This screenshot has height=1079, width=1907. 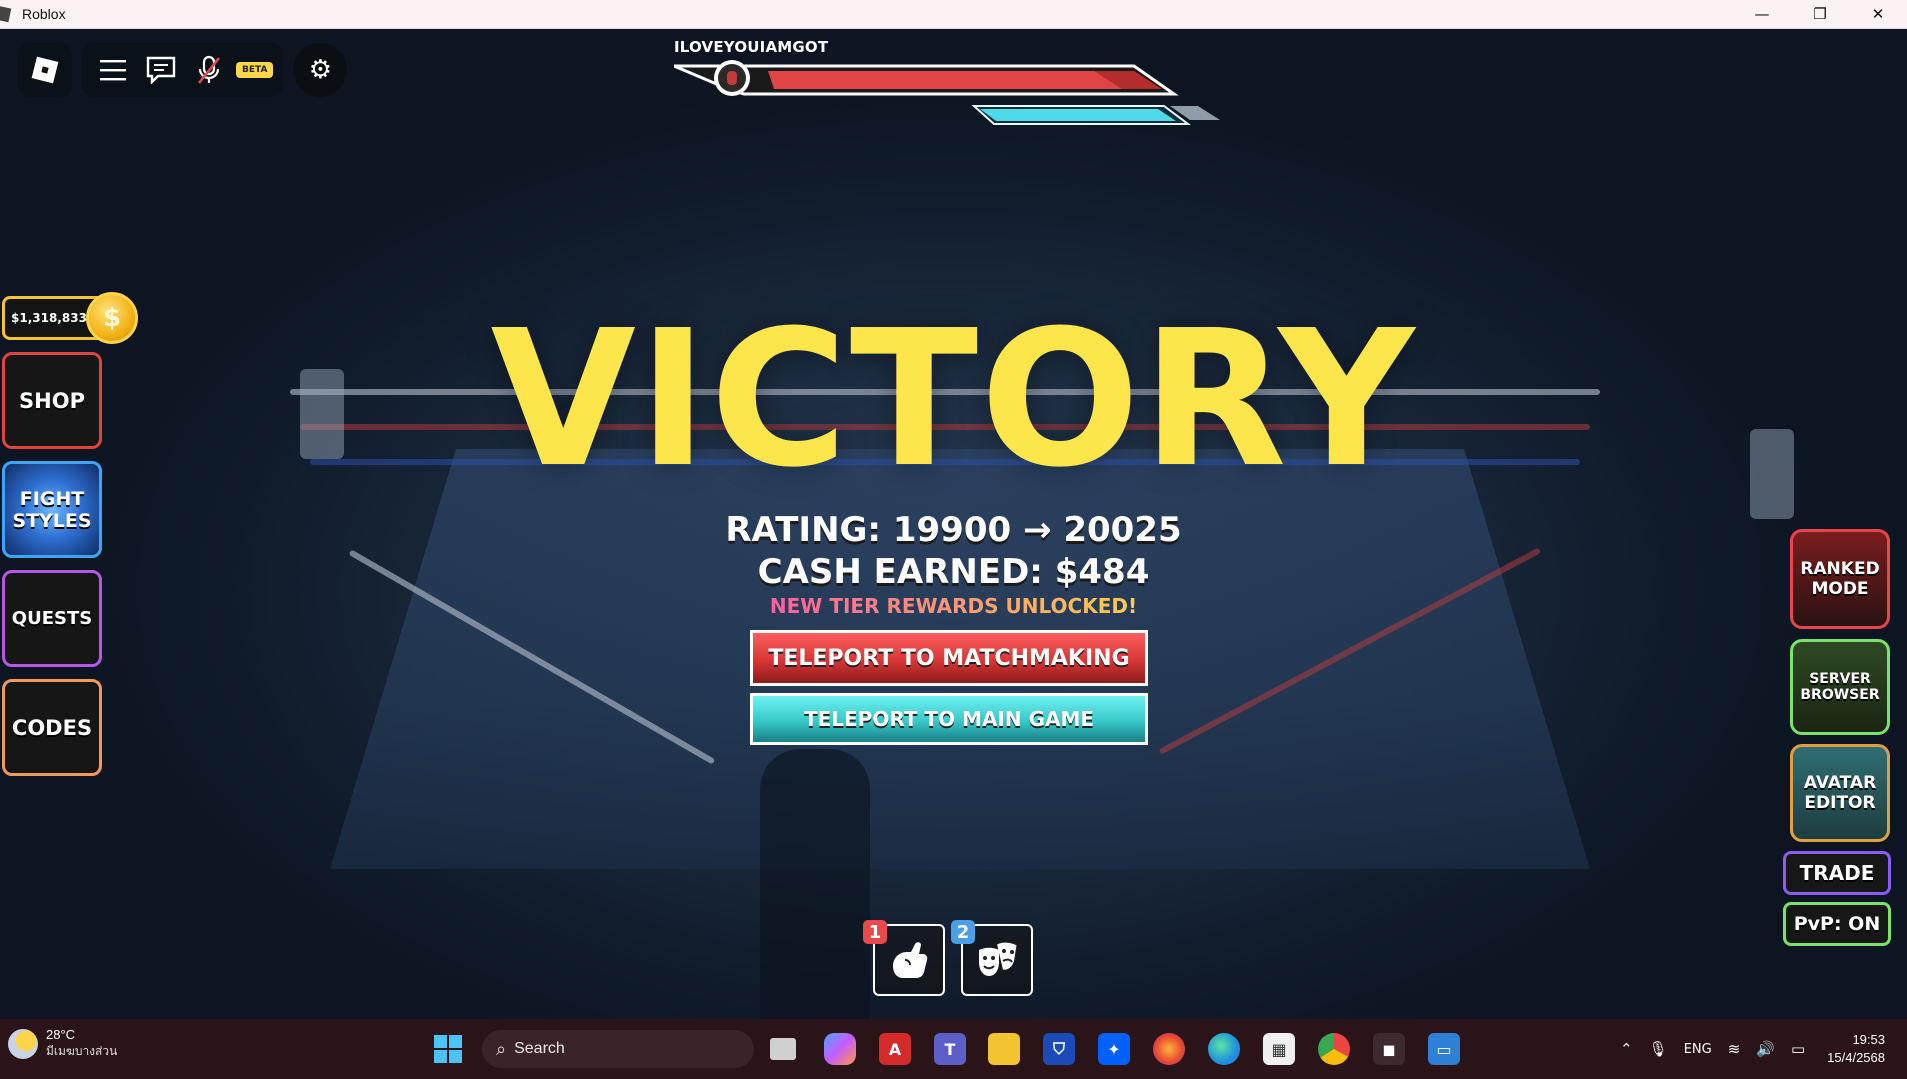 I want to click on beta-badge: BETA, so click(x=255, y=70).